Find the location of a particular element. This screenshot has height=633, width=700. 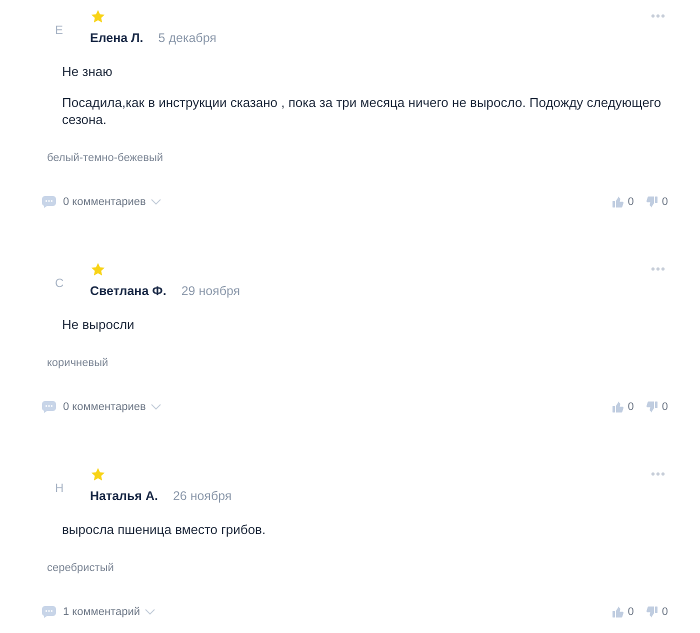

product-variant: белый-темно-бежевый is located at coordinates (105, 158).